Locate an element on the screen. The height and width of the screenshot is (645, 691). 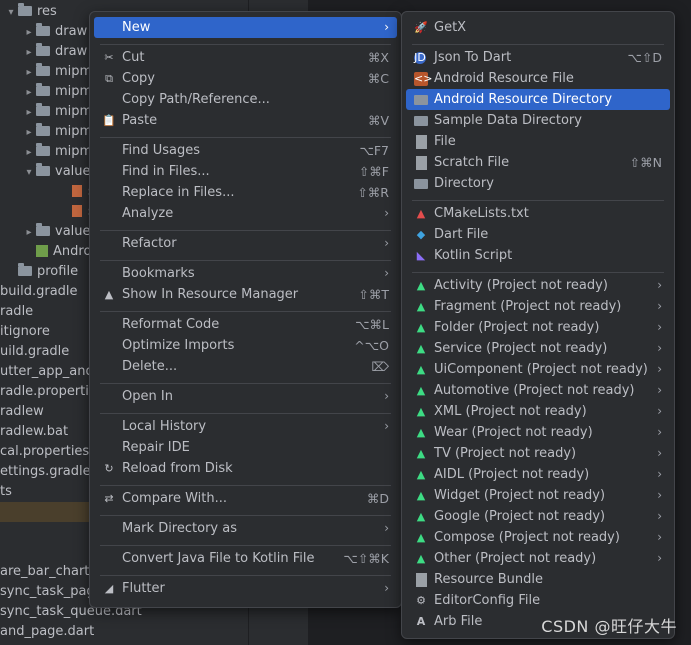
menu-item-refactor: Refactor › is located at coordinates (245, 243).